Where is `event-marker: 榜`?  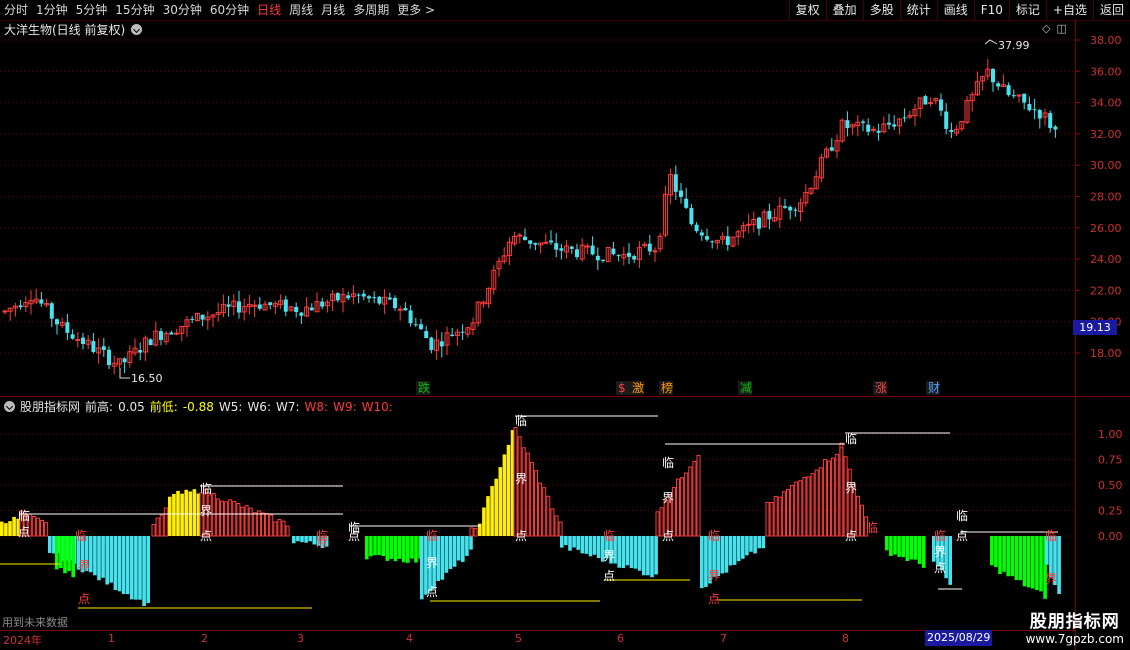
event-marker: 榜 is located at coordinates (667, 387).